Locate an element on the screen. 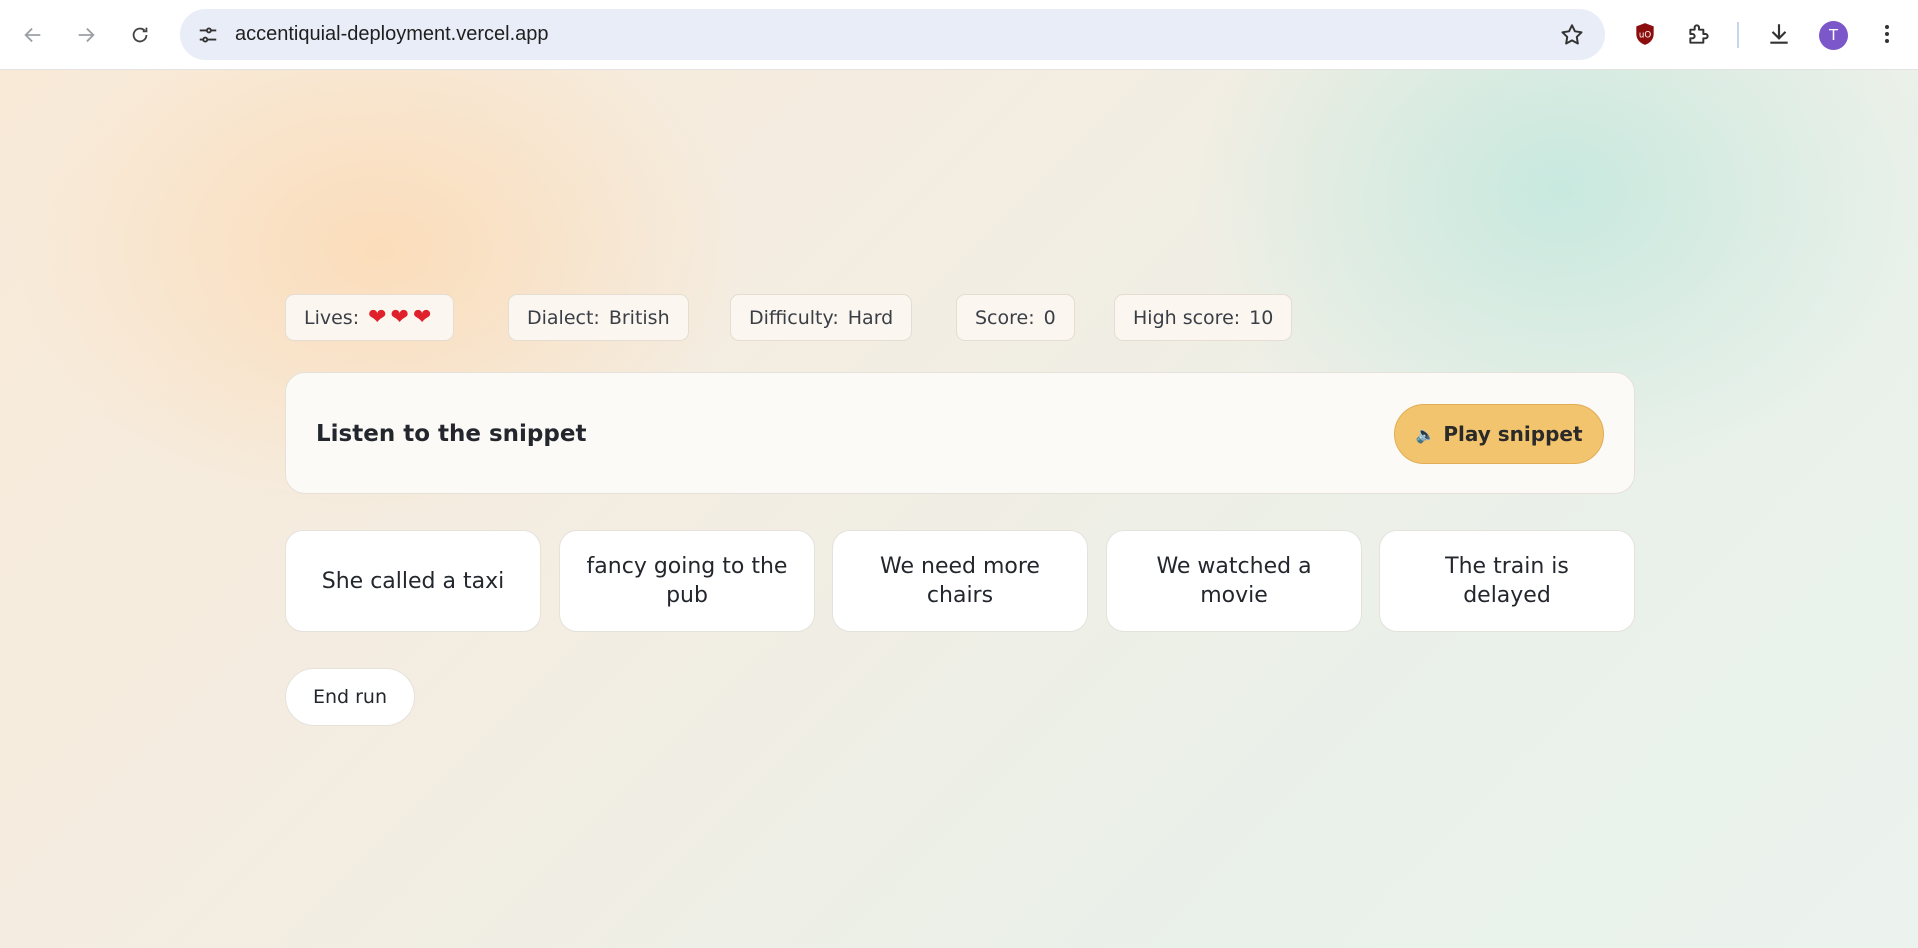  dialect-label: Dialect: is located at coordinates (563, 317).